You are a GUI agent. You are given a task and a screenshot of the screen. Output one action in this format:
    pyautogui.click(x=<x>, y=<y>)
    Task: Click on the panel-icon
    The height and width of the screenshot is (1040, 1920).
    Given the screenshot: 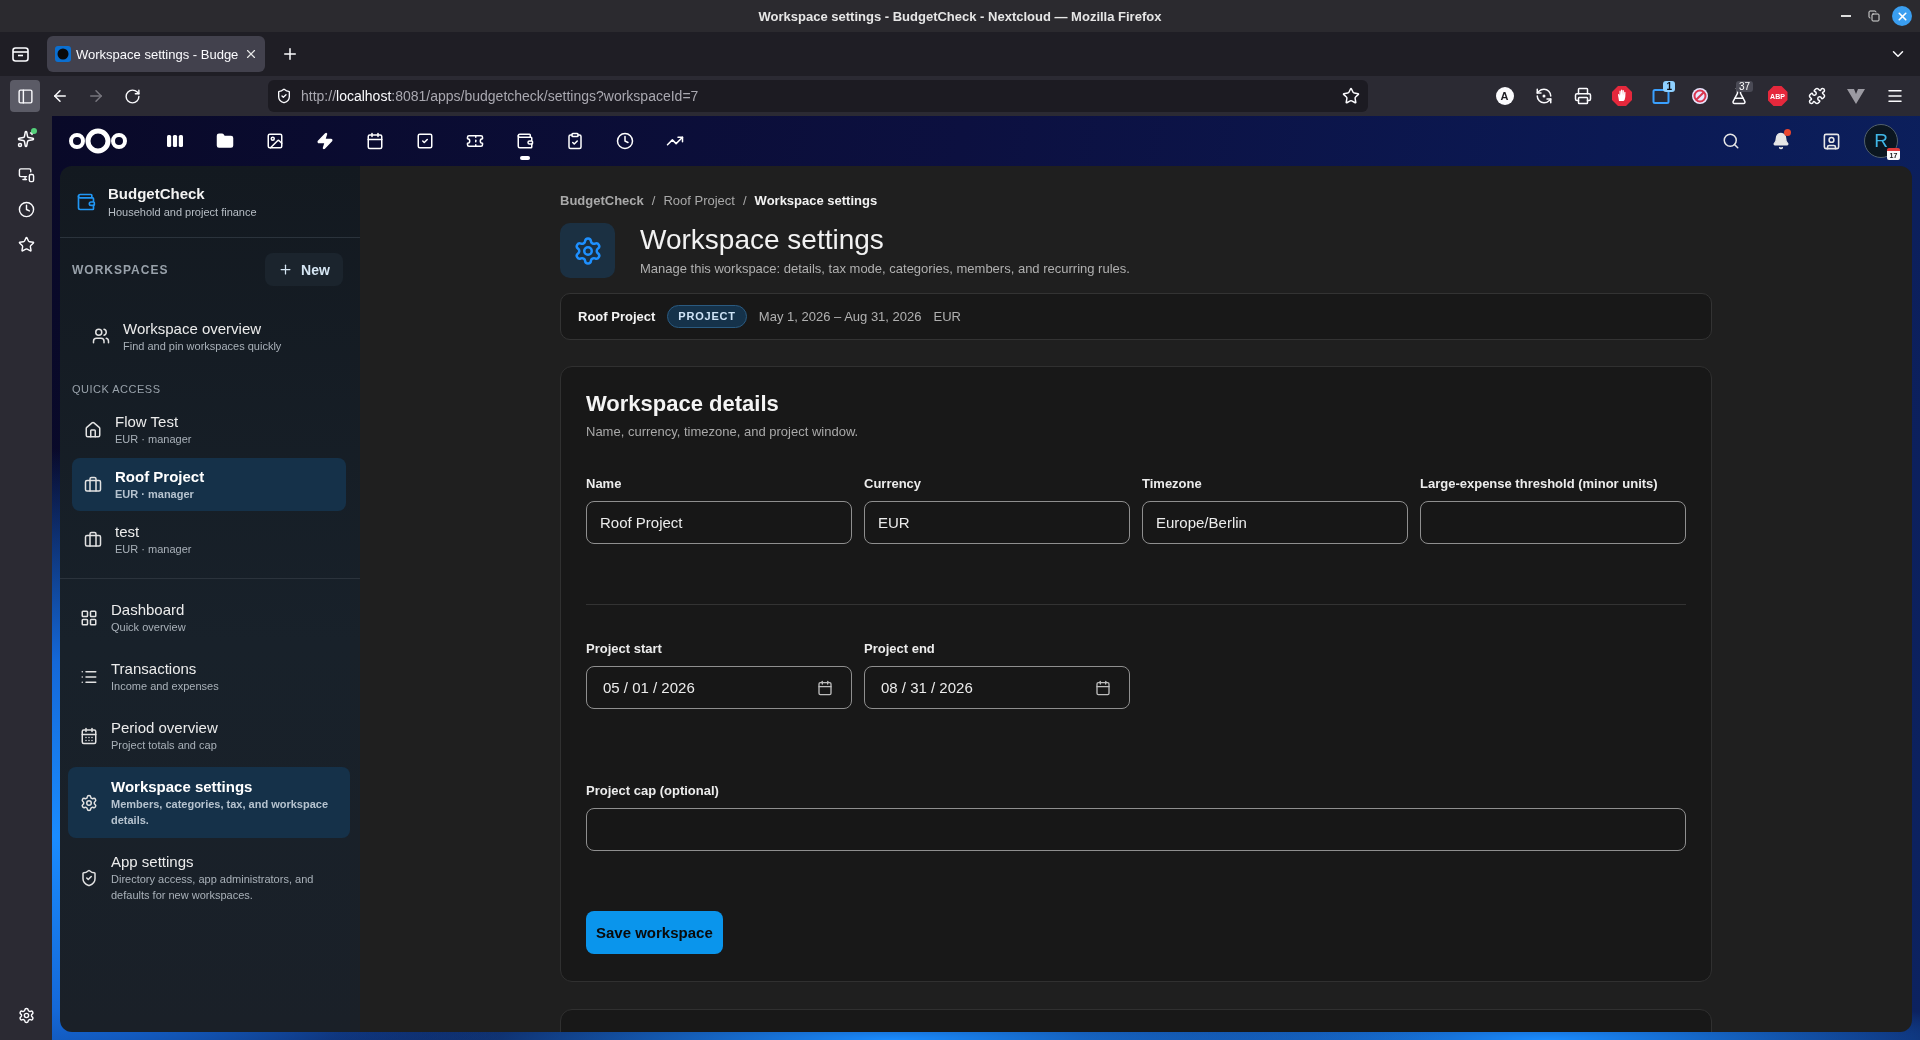 What is the action you would take?
    pyautogui.click(x=20, y=54)
    